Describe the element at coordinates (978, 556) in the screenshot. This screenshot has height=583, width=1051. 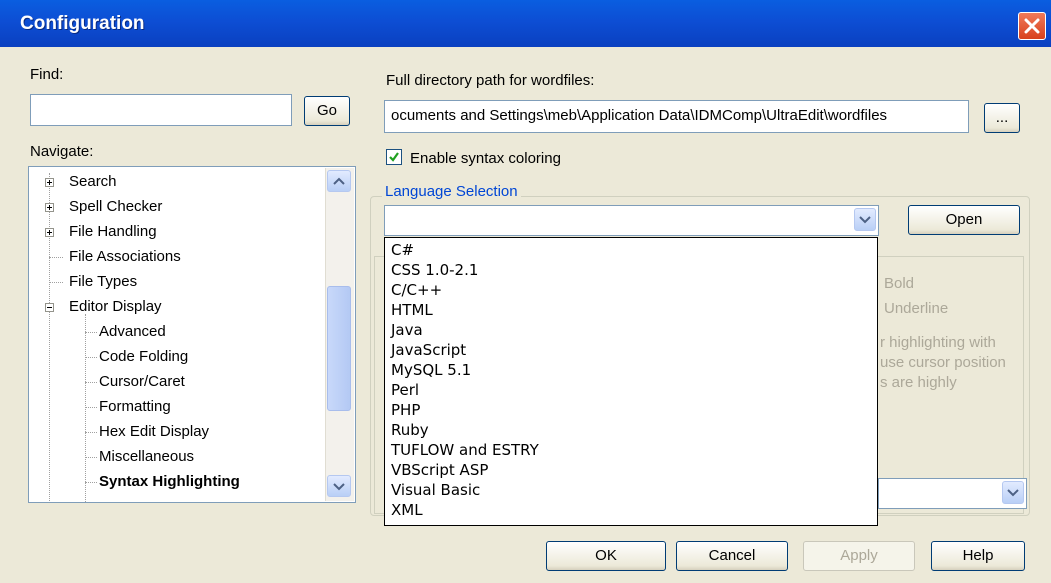
I see `help-button: Help` at that location.